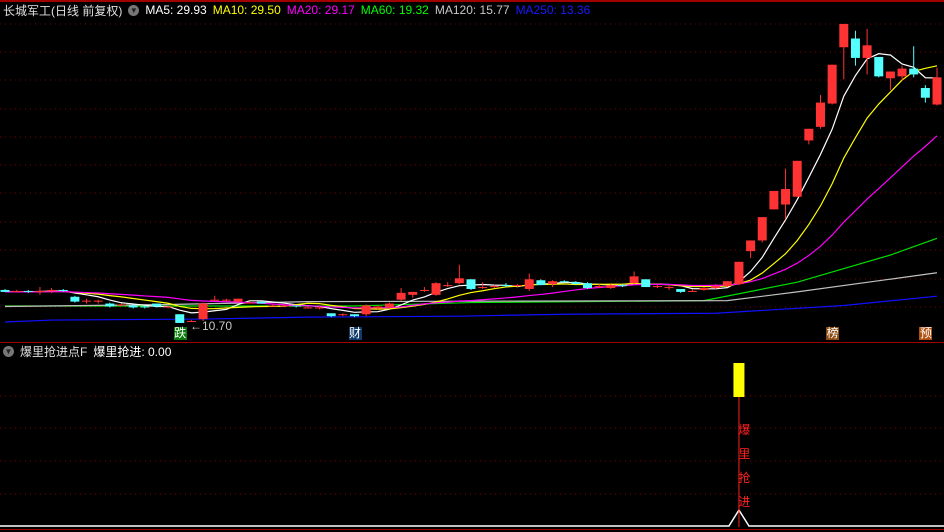 The height and width of the screenshot is (532, 944). Describe the element at coordinates (355, 333) in the screenshot. I see `event-marker: 财` at that location.